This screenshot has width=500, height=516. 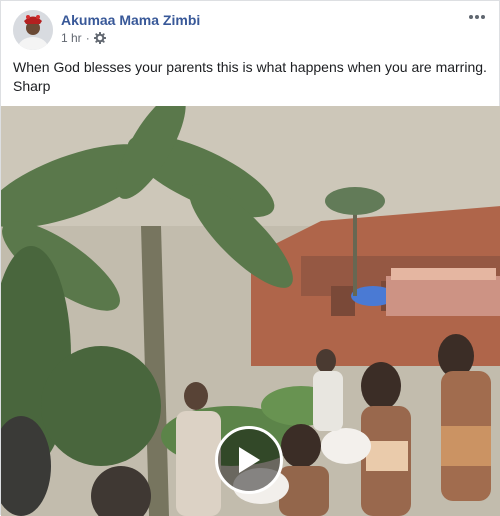 What do you see at coordinates (83, 38) in the screenshot?
I see `post-meta: 1 hr ·` at bounding box center [83, 38].